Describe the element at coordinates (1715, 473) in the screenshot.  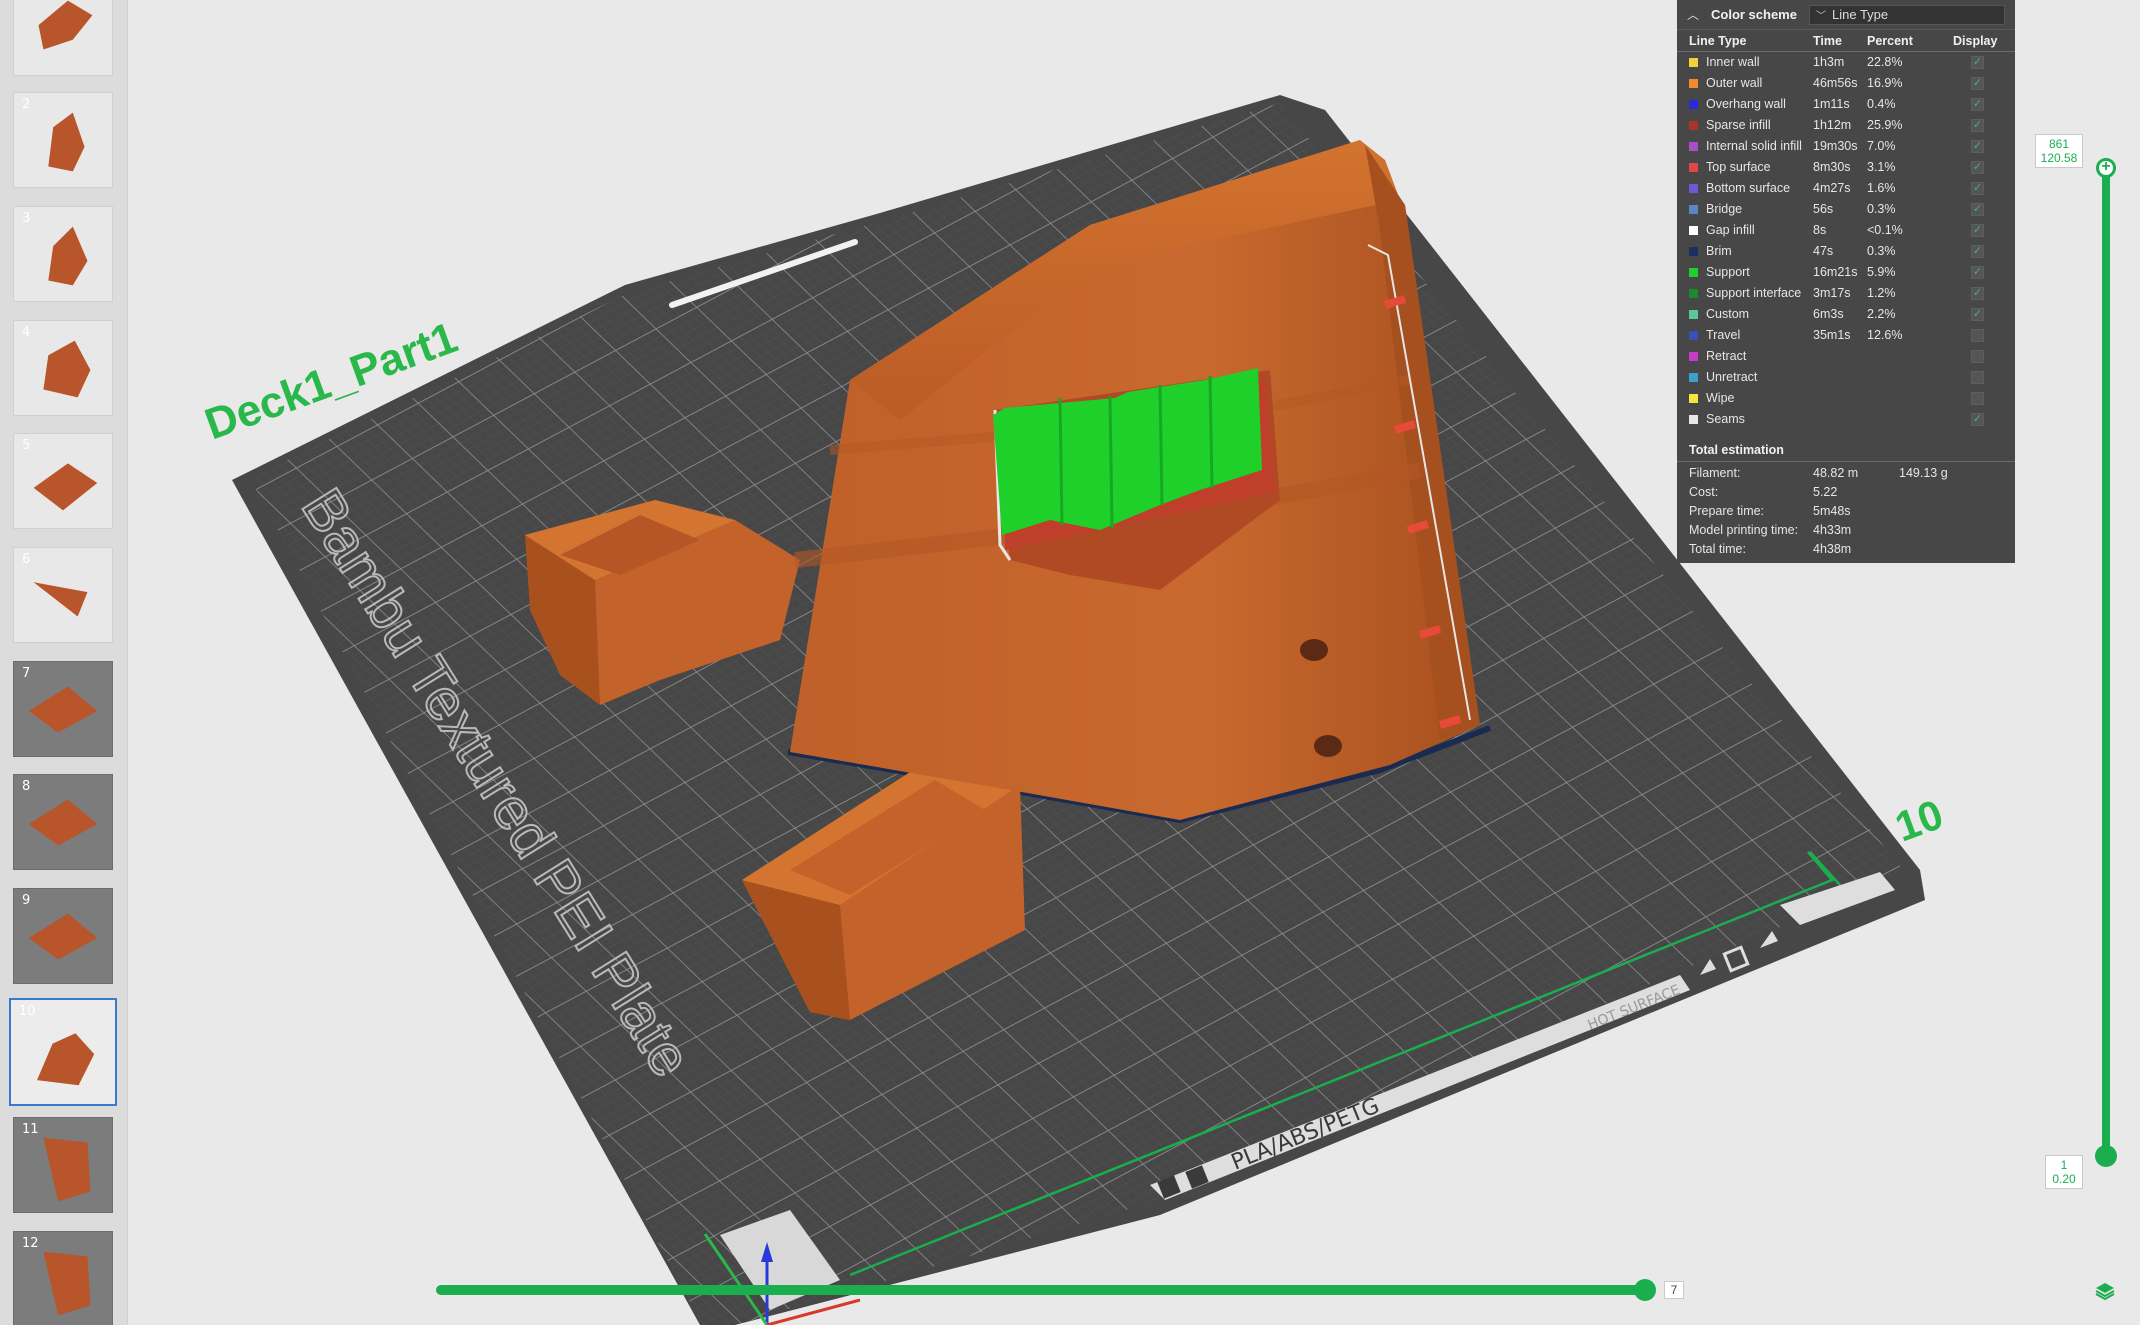
I see `estimation-label: Filament:` at that location.